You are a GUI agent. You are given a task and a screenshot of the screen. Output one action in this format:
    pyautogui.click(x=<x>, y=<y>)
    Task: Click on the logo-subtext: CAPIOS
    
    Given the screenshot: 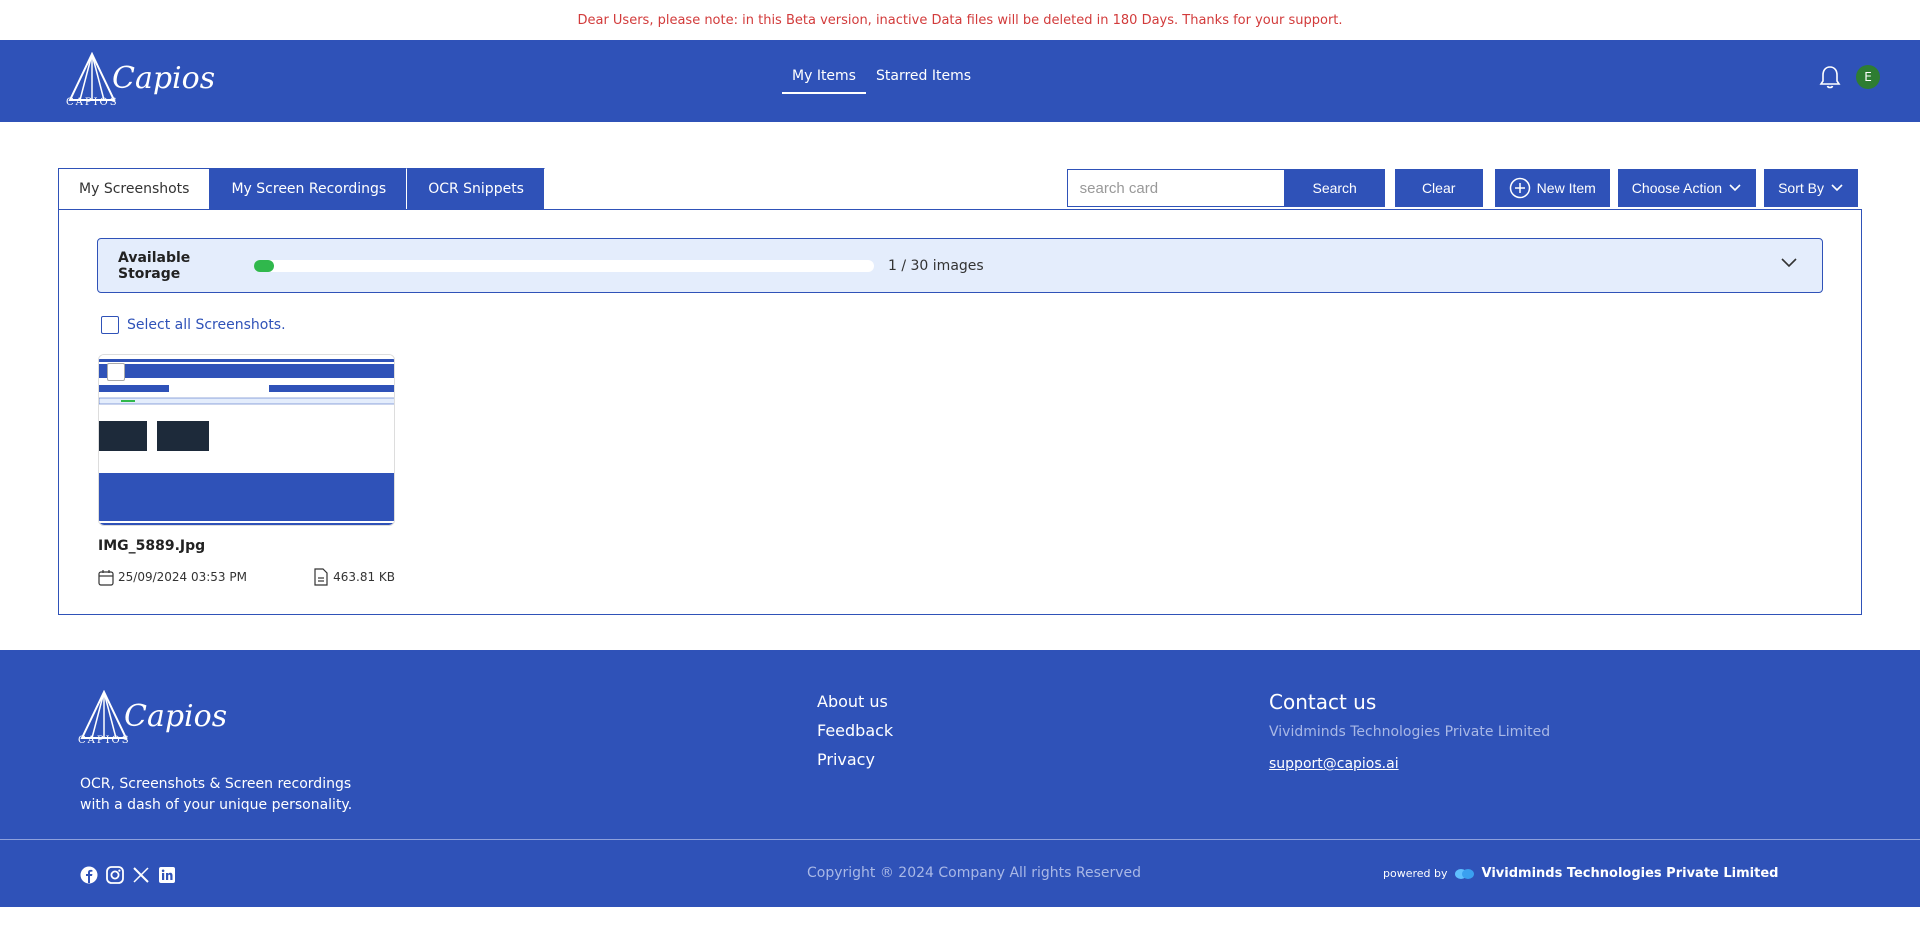 What is the action you would take?
    pyautogui.click(x=92, y=102)
    